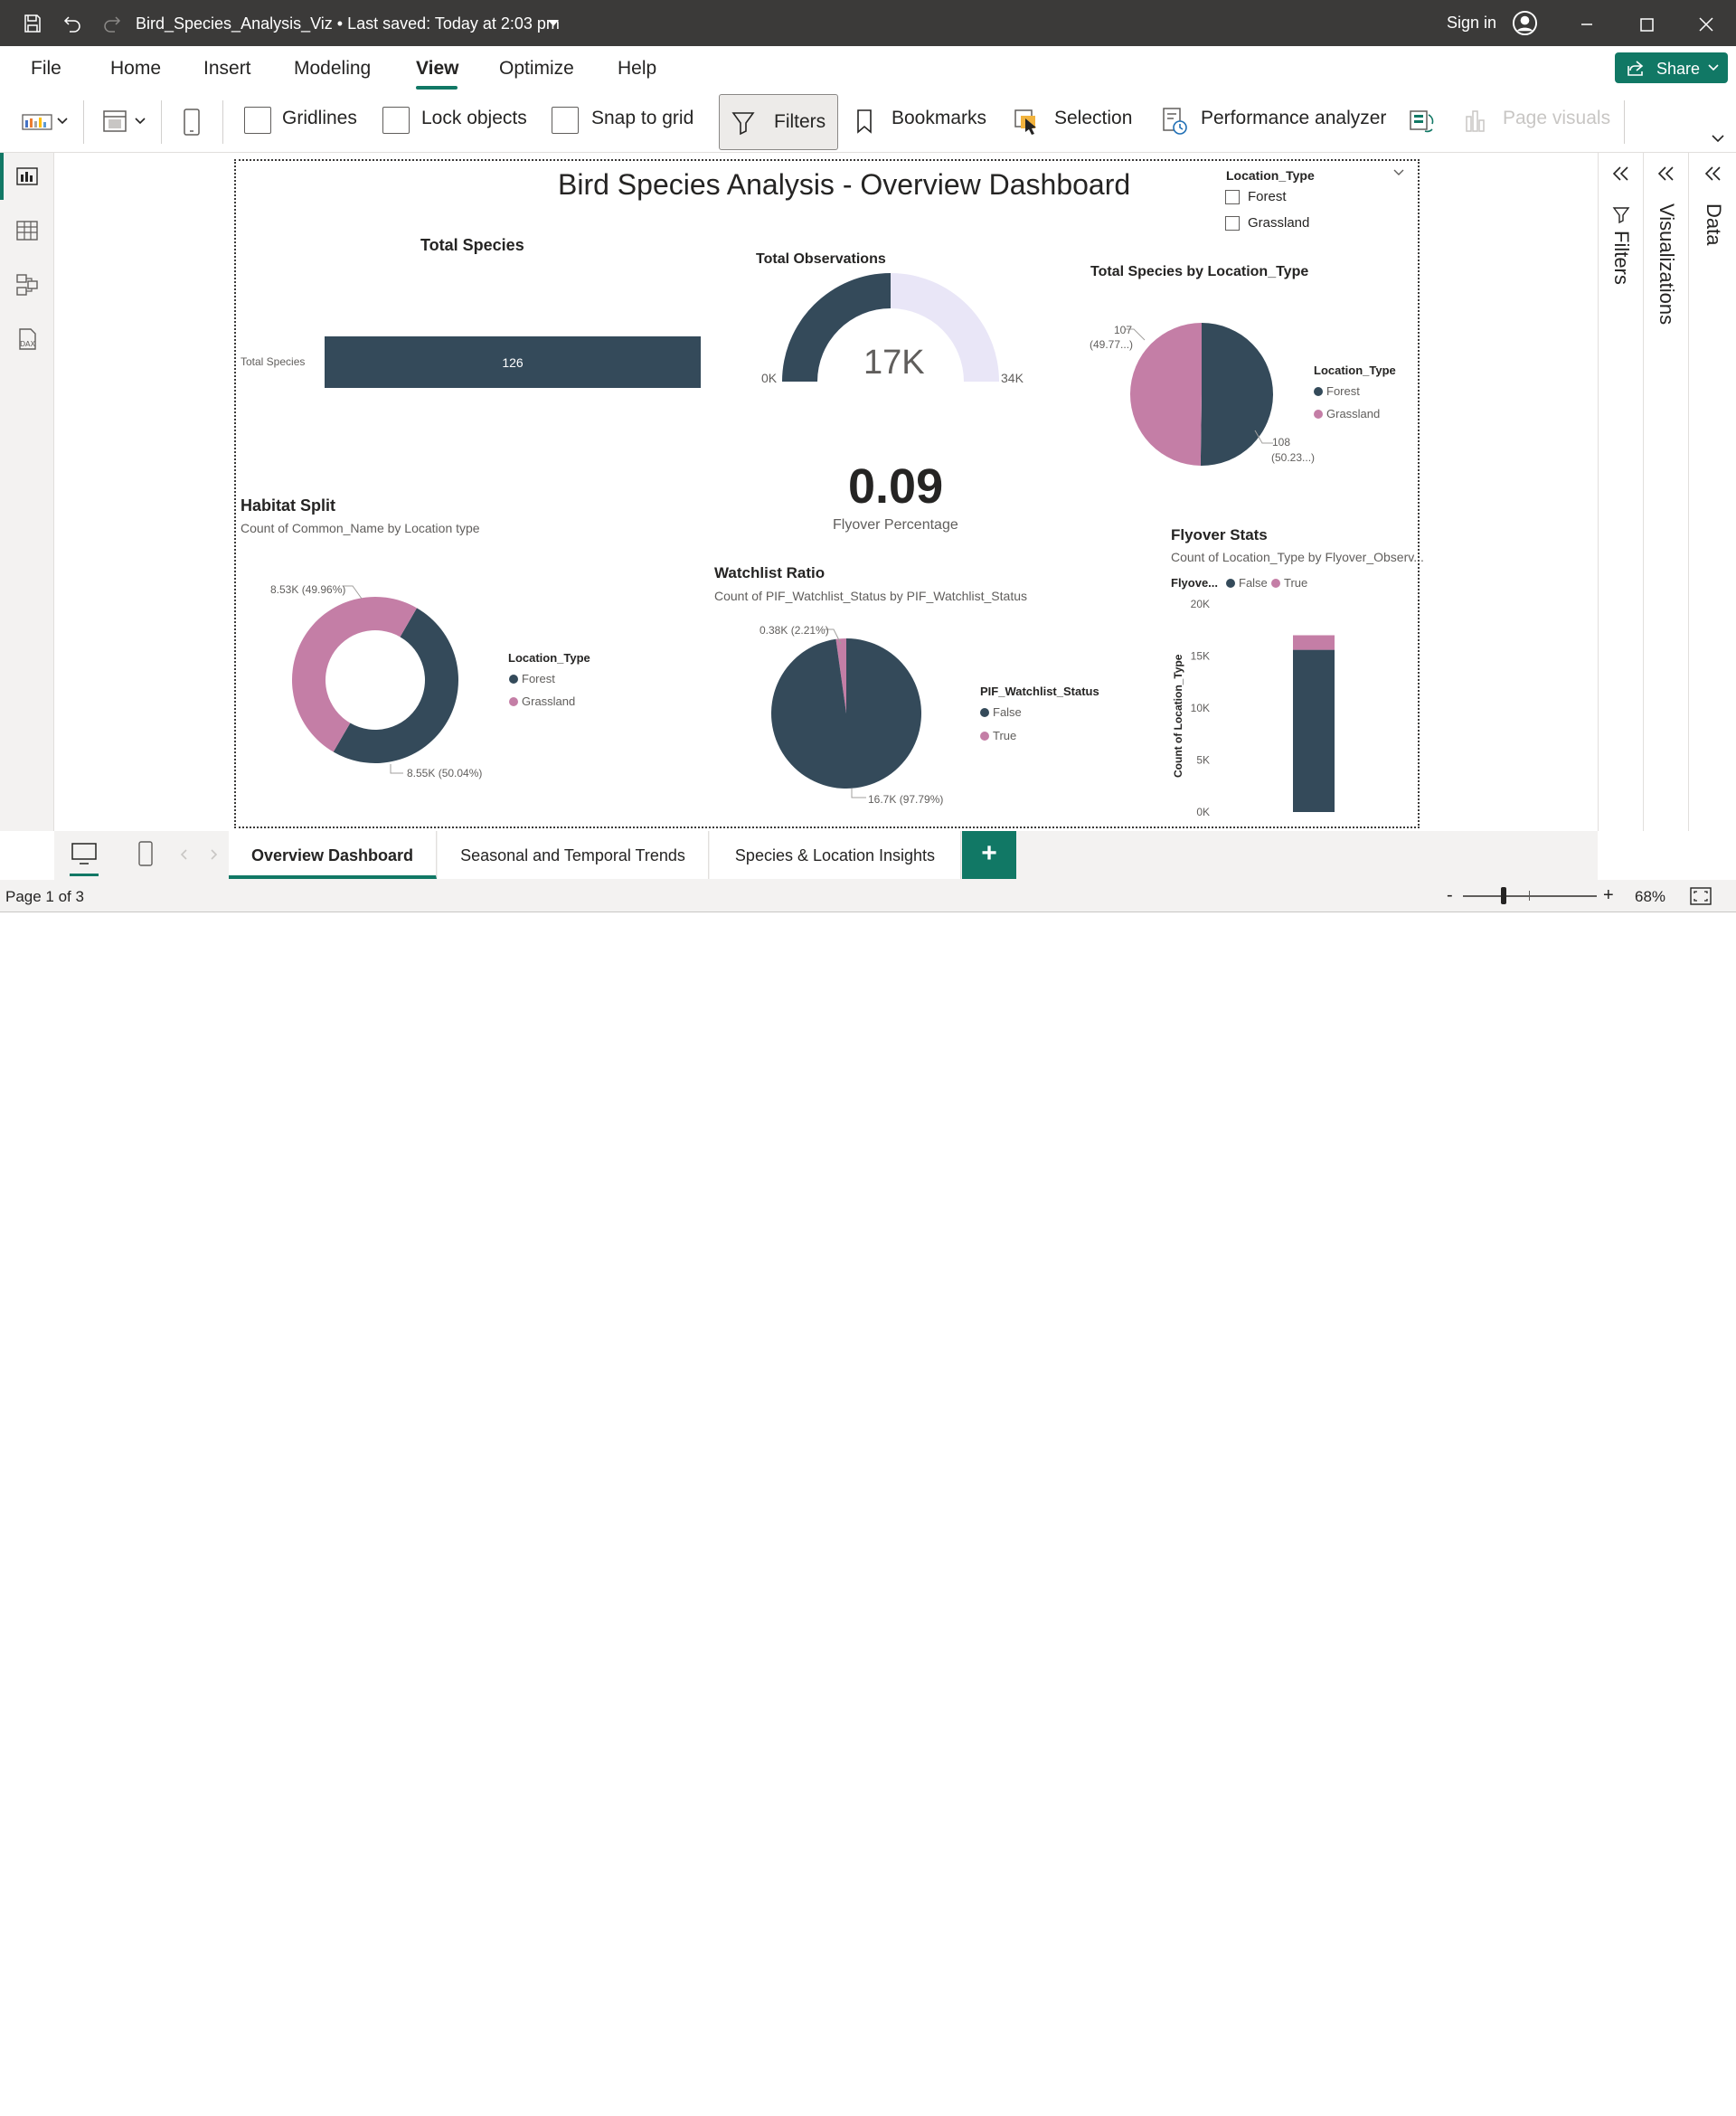  Describe the element at coordinates (1621, 492) in the screenshot. I see `filters-pane-collapsed: Filters` at that location.